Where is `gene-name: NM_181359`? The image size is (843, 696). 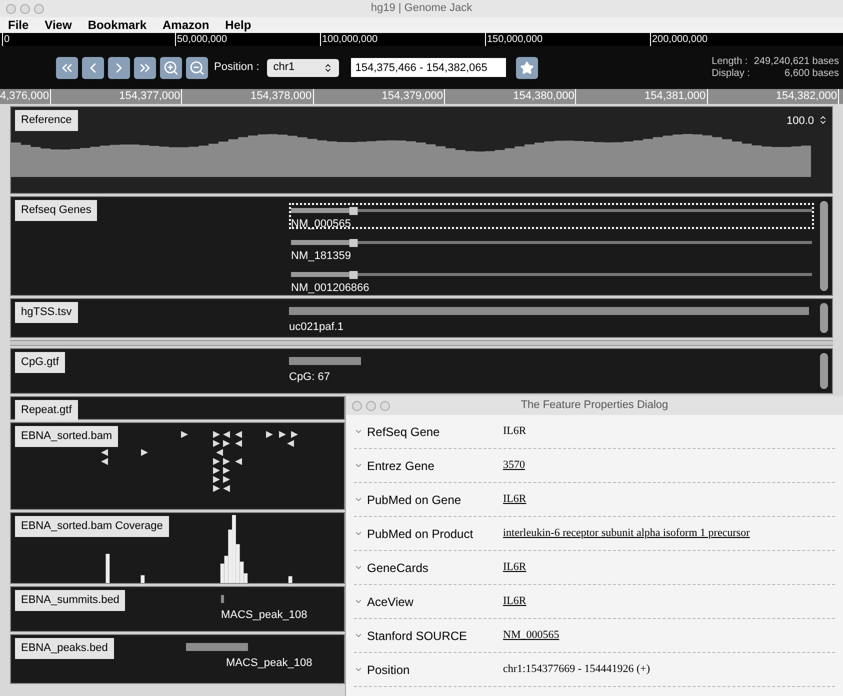
gene-name: NM_181359 is located at coordinates (321, 256).